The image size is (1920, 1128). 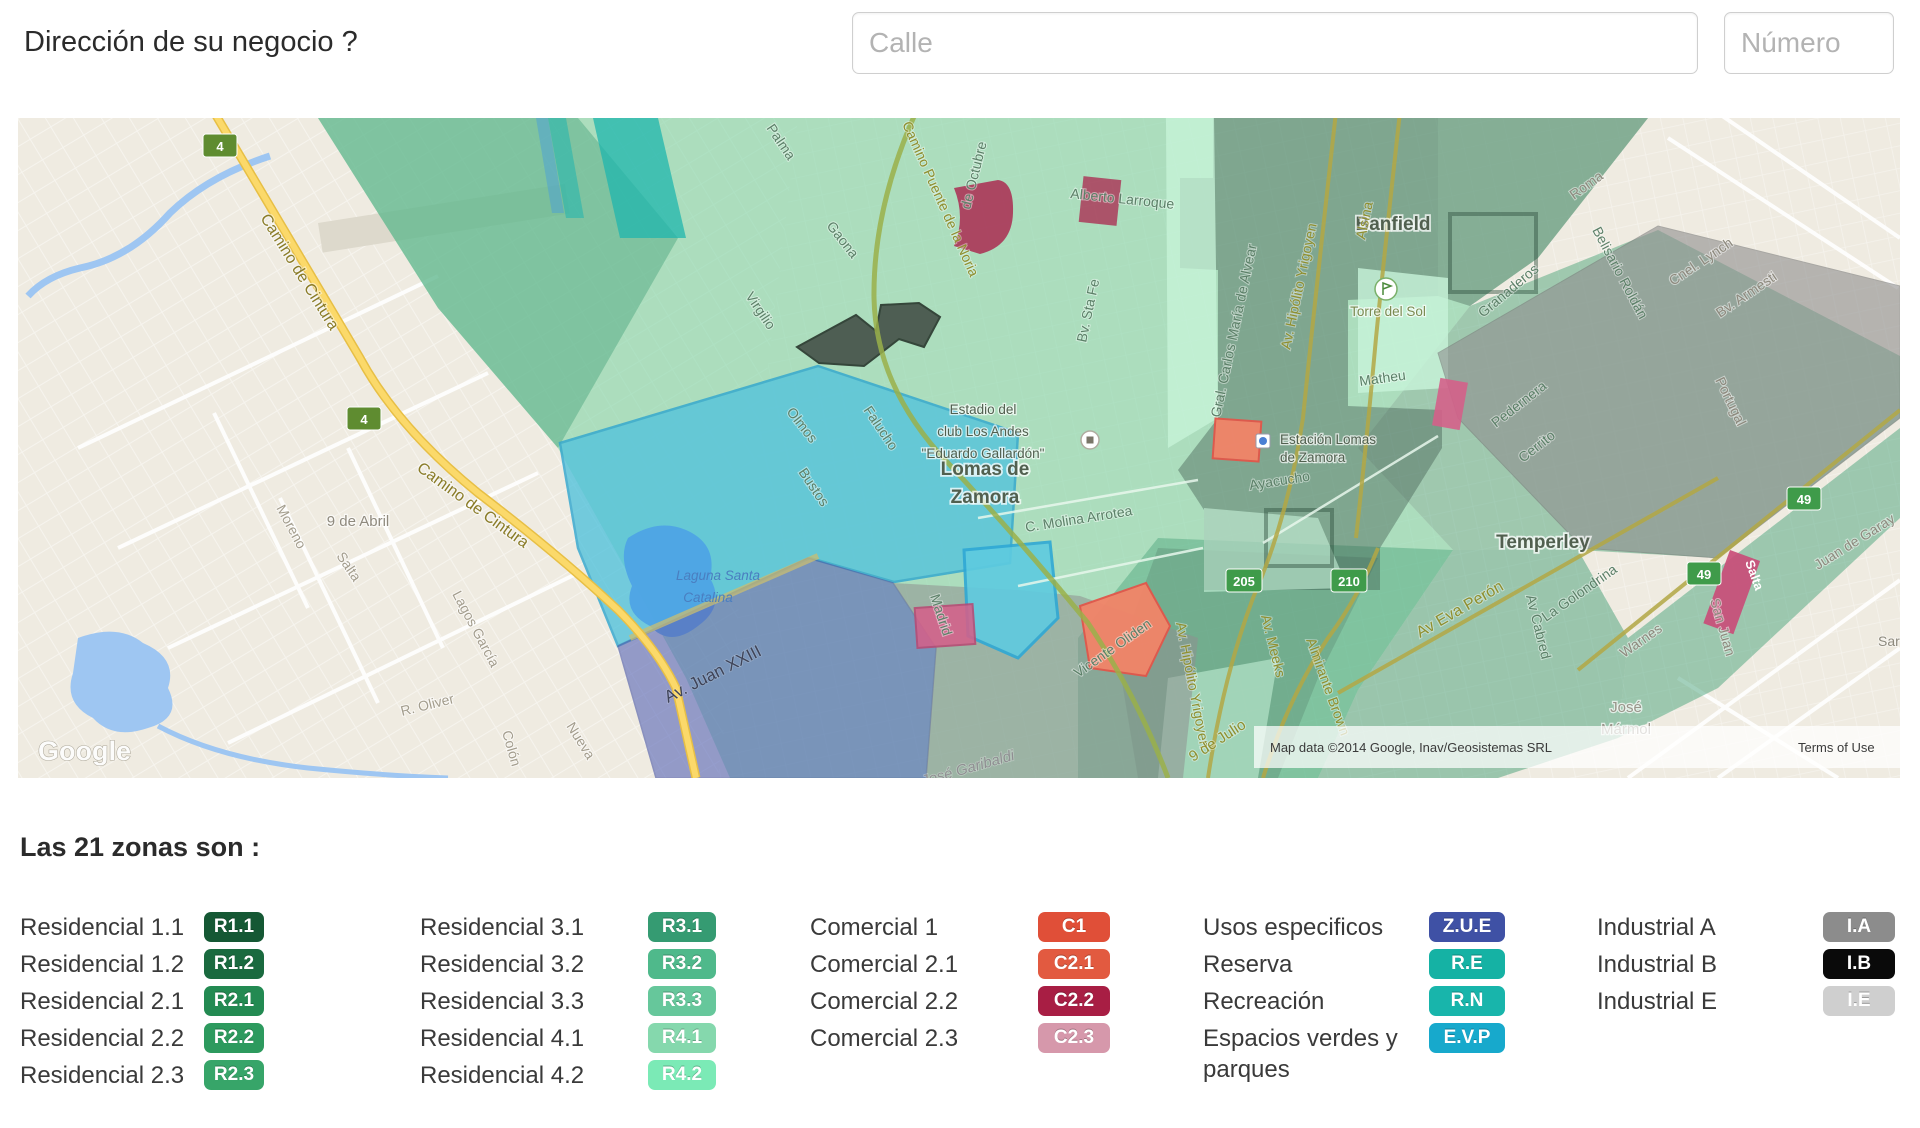 I want to click on legend-row: Comercial 2.2 C2.2, so click(x=960, y=1001).